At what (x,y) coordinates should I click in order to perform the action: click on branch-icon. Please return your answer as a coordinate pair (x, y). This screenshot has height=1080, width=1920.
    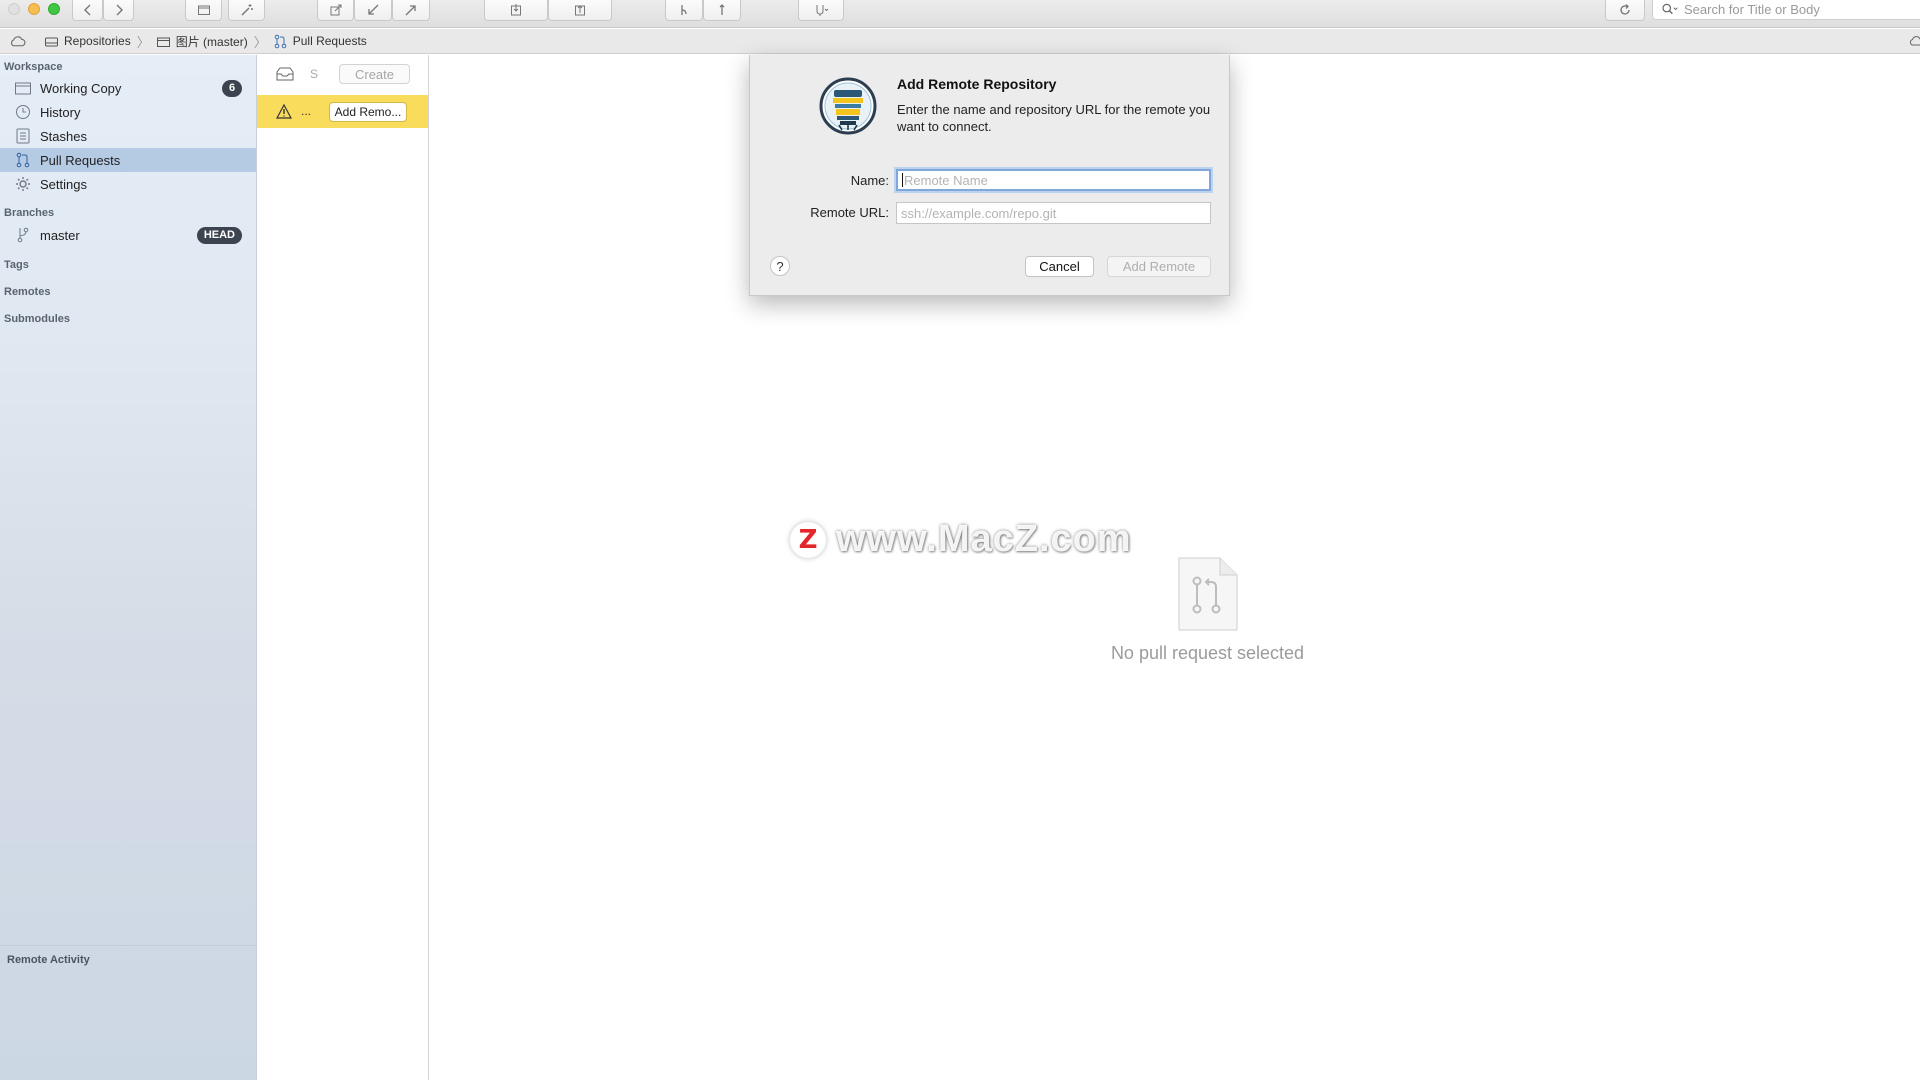
    Looking at the image, I should click on (23, 235).